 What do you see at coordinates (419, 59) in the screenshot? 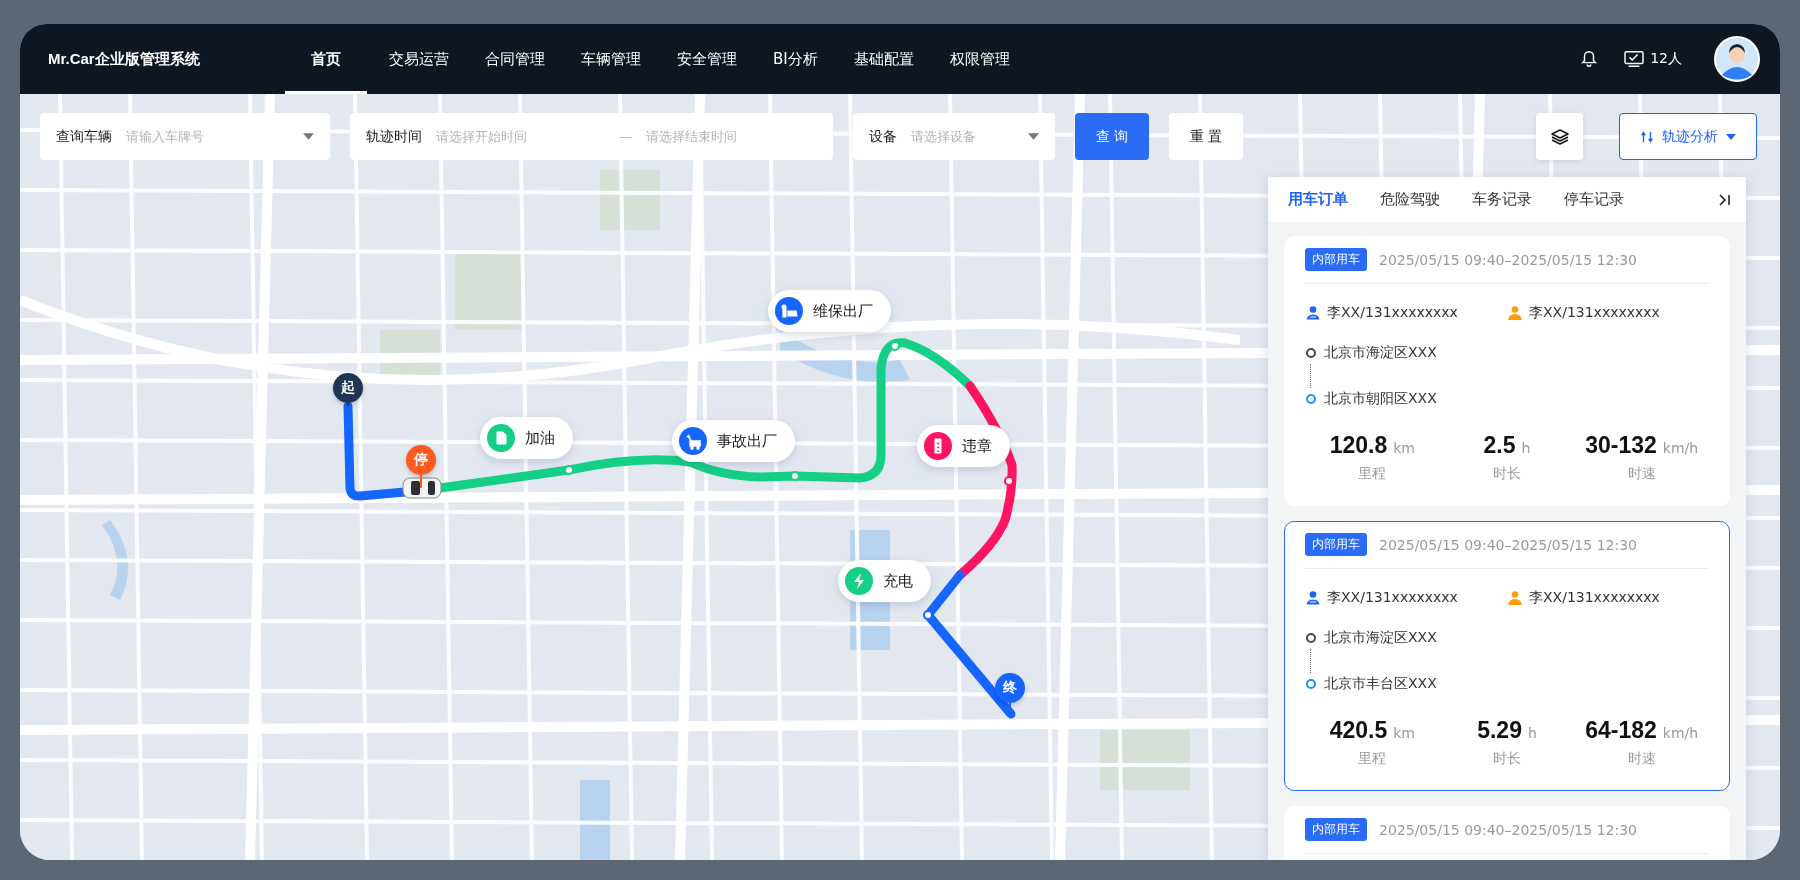
I see `nav-menu-item: 交易运营` at bounding box center [419, 59].